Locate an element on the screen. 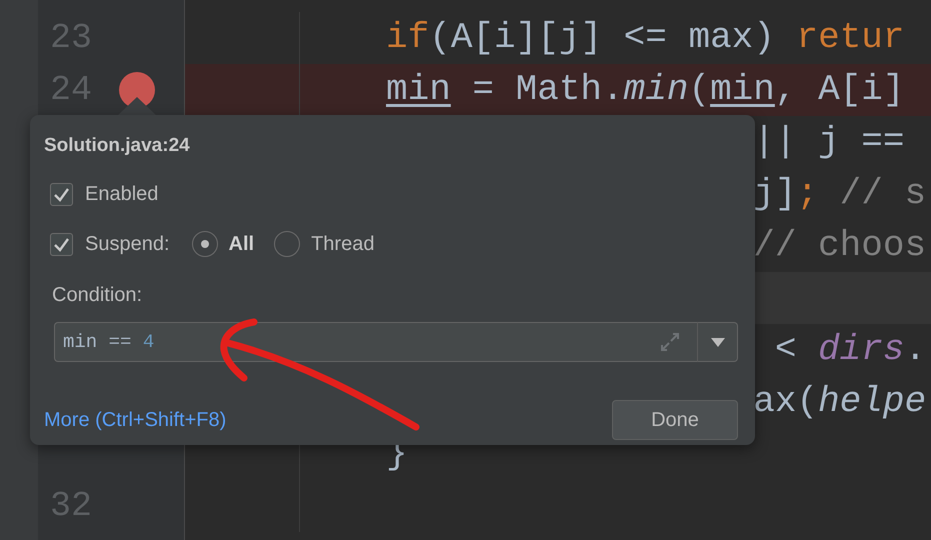 The width and height of the screenshot is (931, 540). code-line: // choos is located at coordinates (839, 246).